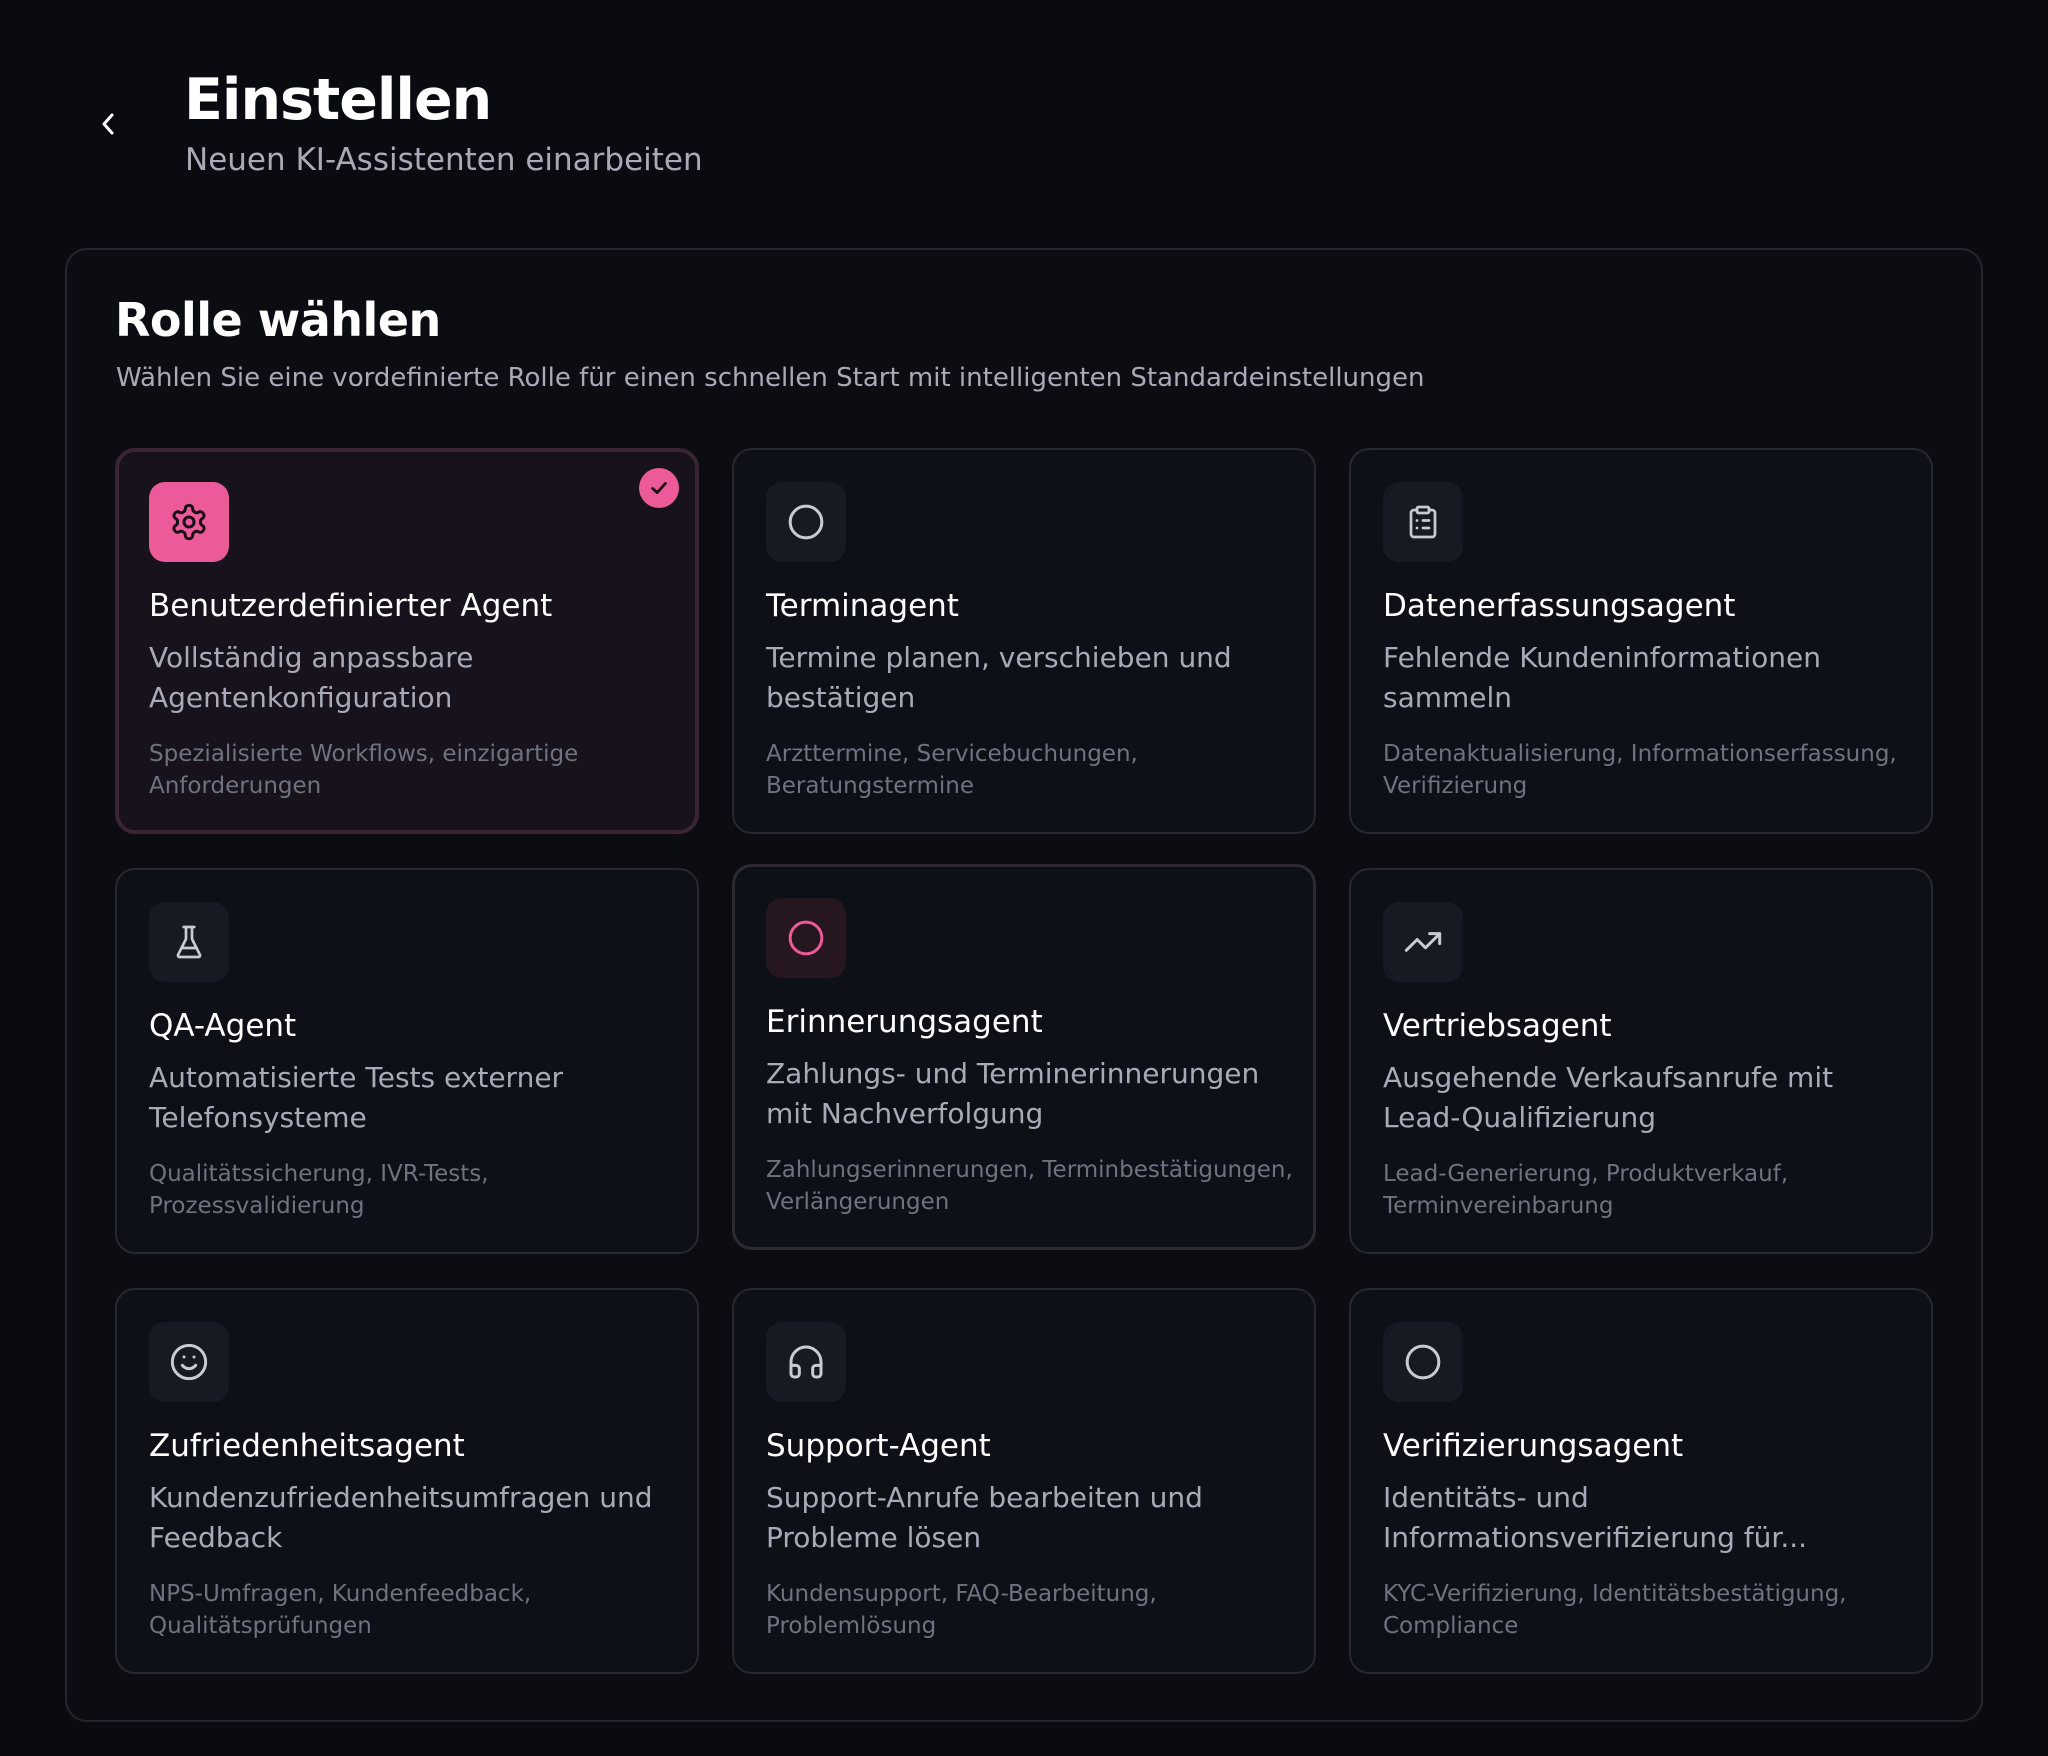 The image size is (2048, 1756). Describe the element at coordinates (1602, 677) in the screenshot. I see `role-description: Fehlende Kundeninformationen sammeln` at that location.